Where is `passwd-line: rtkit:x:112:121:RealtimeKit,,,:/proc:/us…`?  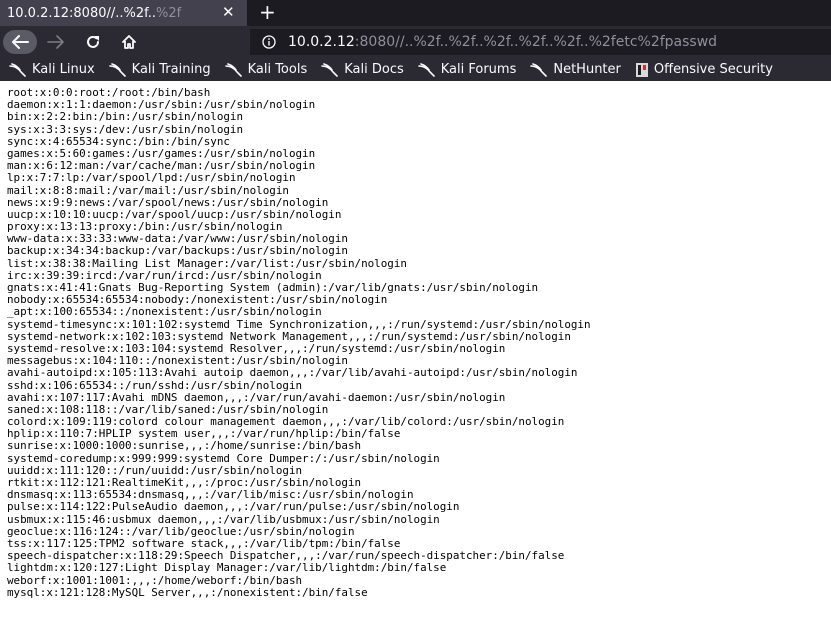 passwd-line: rtkit:x:112:121:RealtimeKit,,,:/proc:/us… is located at coordinates (184, 482).